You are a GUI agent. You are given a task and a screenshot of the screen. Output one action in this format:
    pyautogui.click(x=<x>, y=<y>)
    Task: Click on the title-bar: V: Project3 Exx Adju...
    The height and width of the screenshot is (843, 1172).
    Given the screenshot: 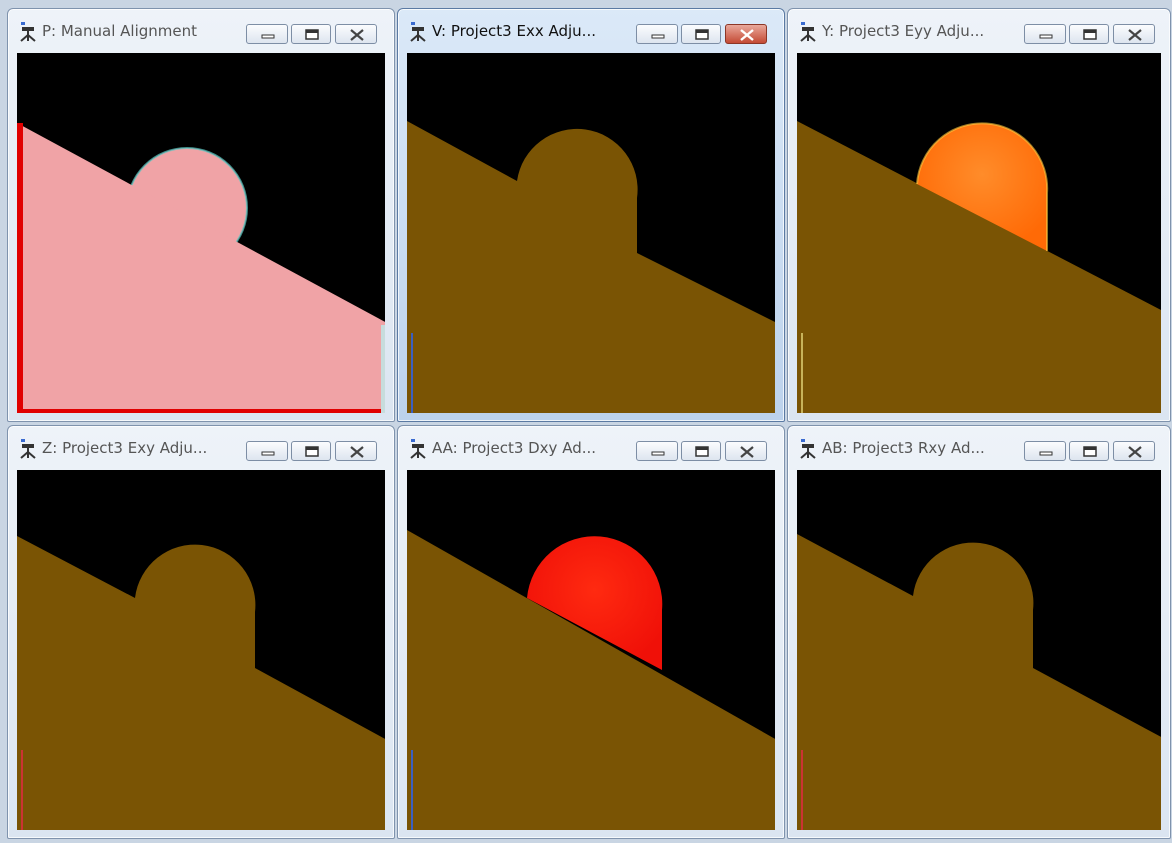 What is the action you would take?
    pyautogui.click(x=591, y=31)
    